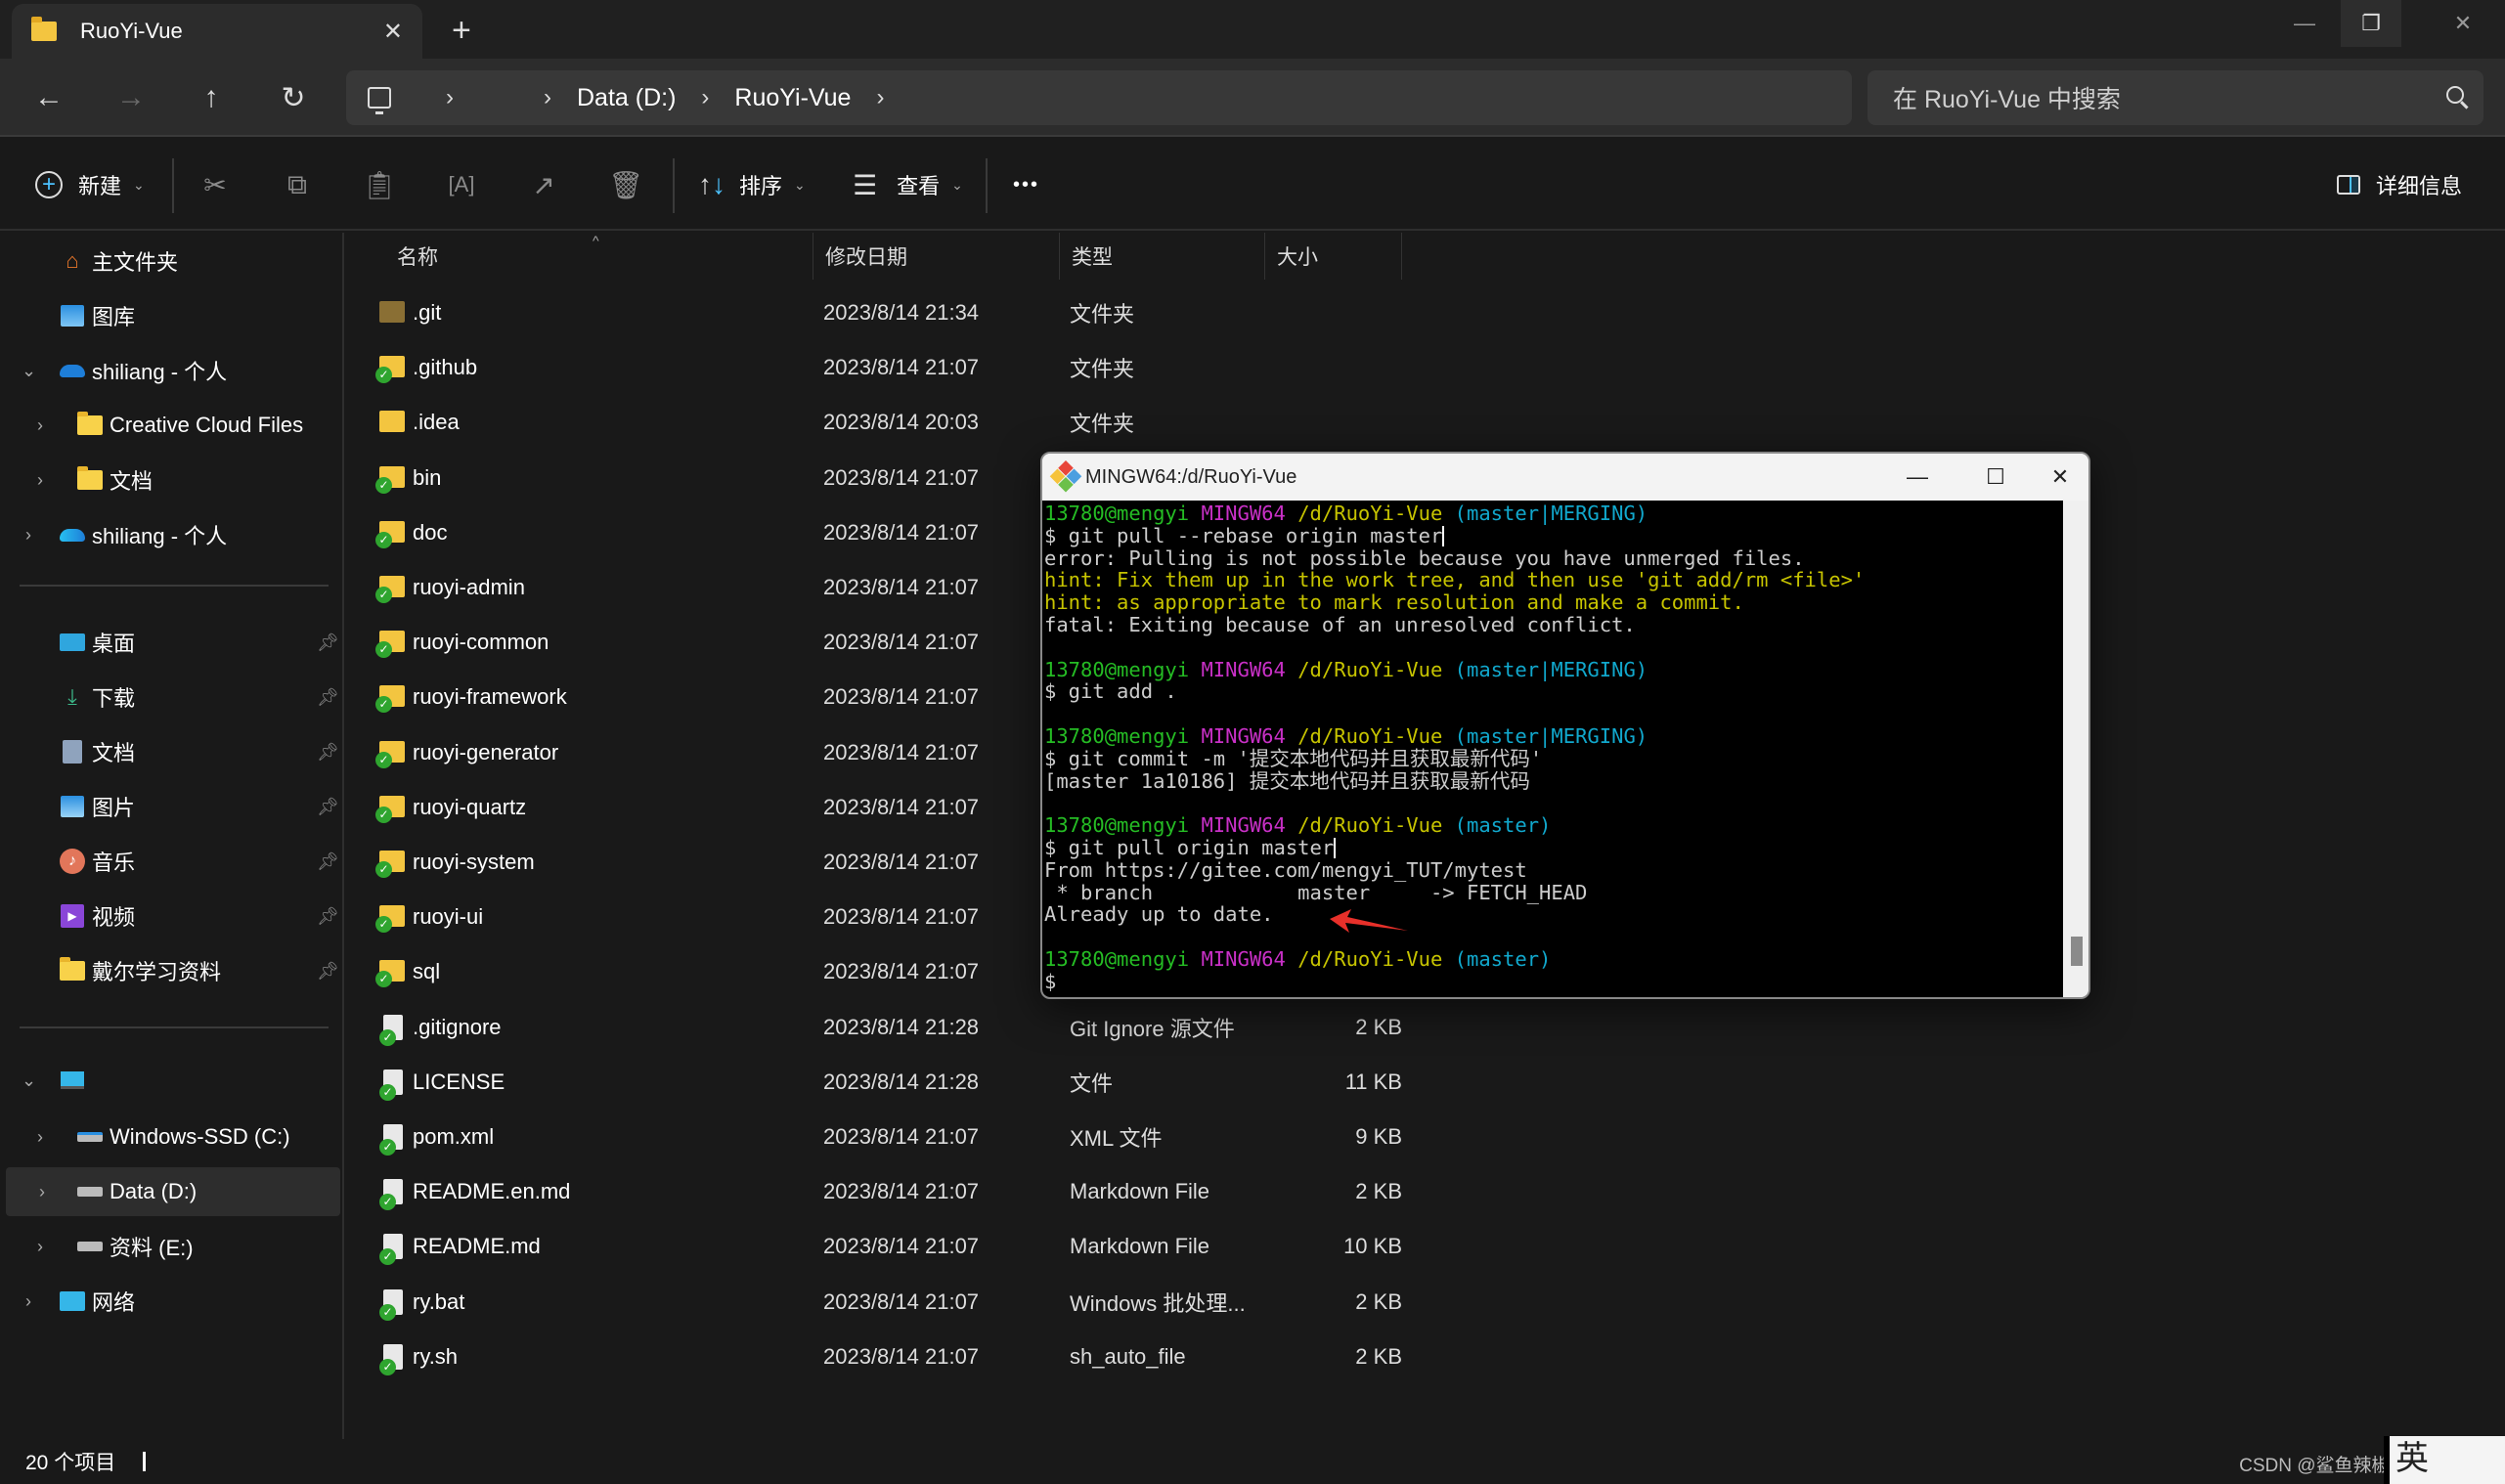 This screenshot has height=1484, width=2505. I want to click on sidebar-item-pictures: 图片 📌︎, so click(200, 806).